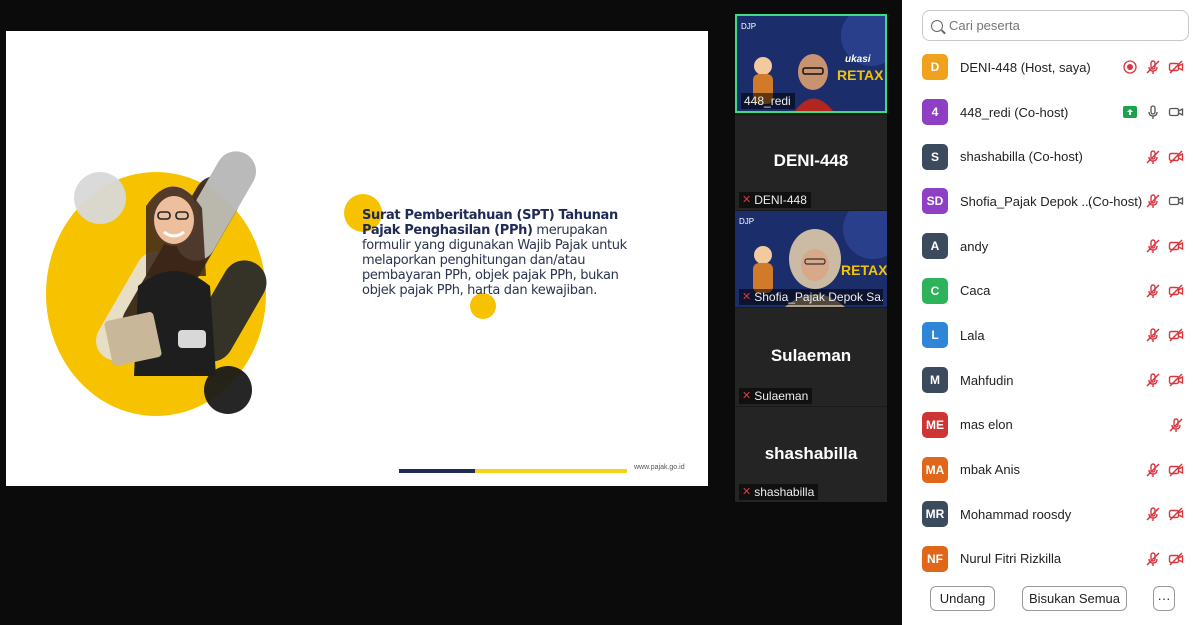 The width and height of the screenshot is (1193, 625). I want to click on avatar: NF, so click(935, 558).